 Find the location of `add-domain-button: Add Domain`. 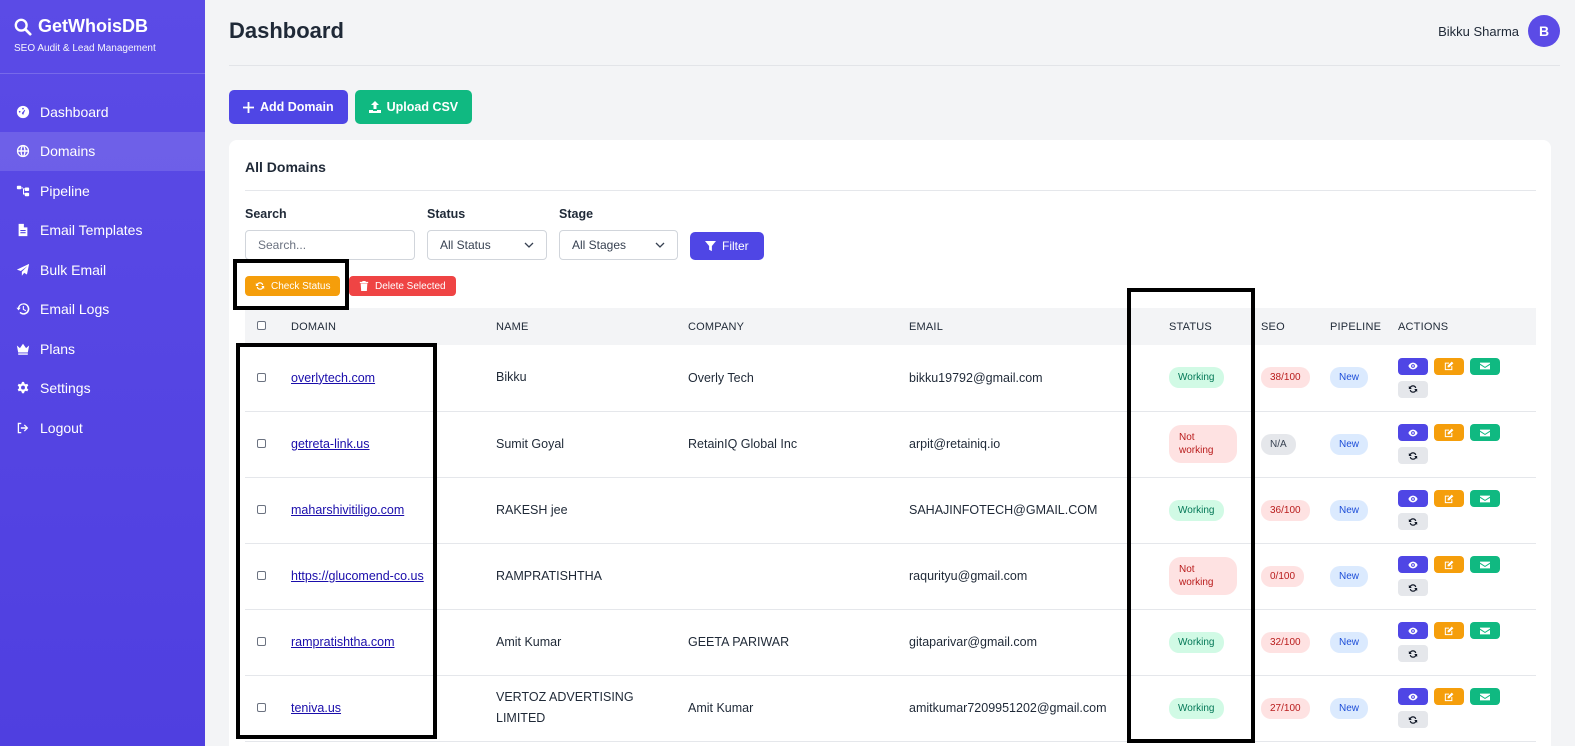

add-domain-button: Add Domain is located at coordinates (288, 107).